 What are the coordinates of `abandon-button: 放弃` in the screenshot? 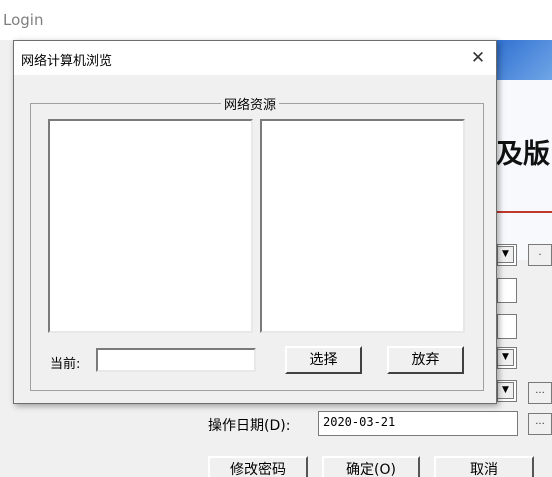 It's located at (425, 360).